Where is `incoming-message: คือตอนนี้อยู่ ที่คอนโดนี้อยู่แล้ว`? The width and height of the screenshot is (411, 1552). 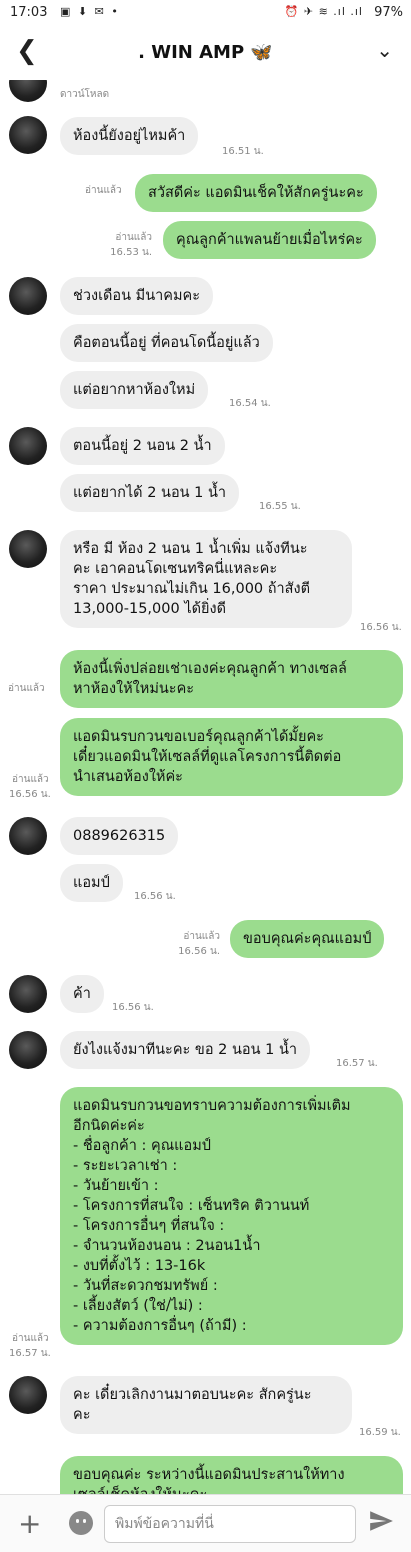 incoming-message: คือตอนนี้อยู่ ที่คอนโดนี้อยู่แล้ว is located at coordinates (166, 343).